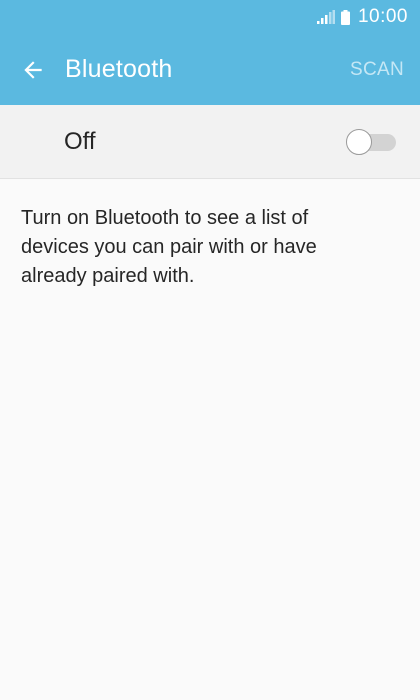 The image size is (420, 700). I want to click on back-button, so click(33, 70).